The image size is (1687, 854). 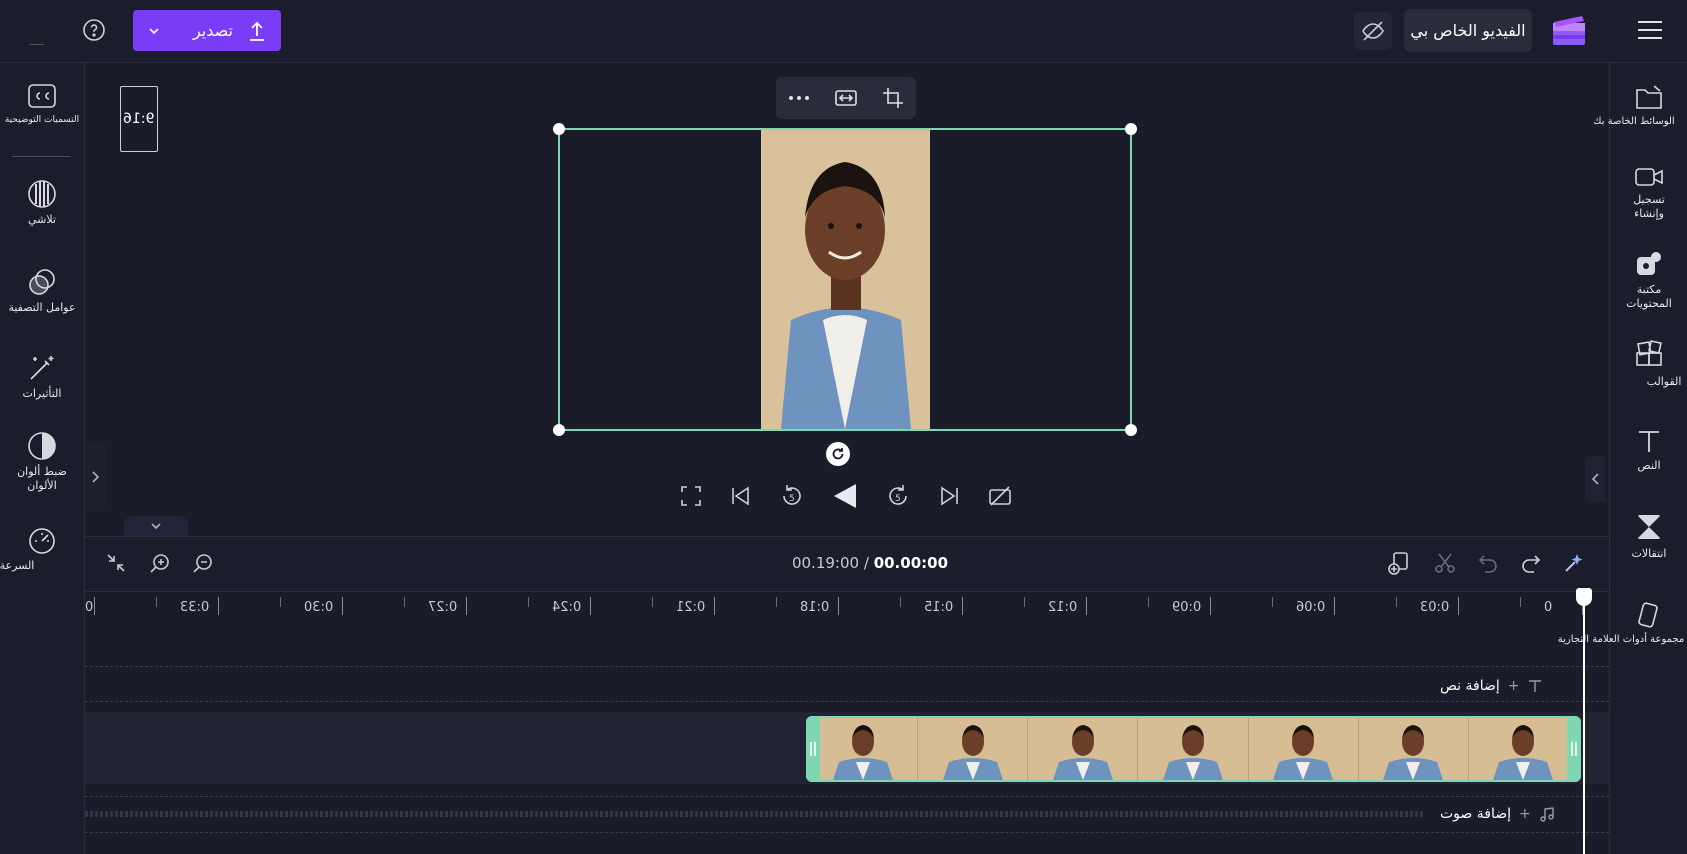 I want to click on magic-button, so click(x=1574, y=563).